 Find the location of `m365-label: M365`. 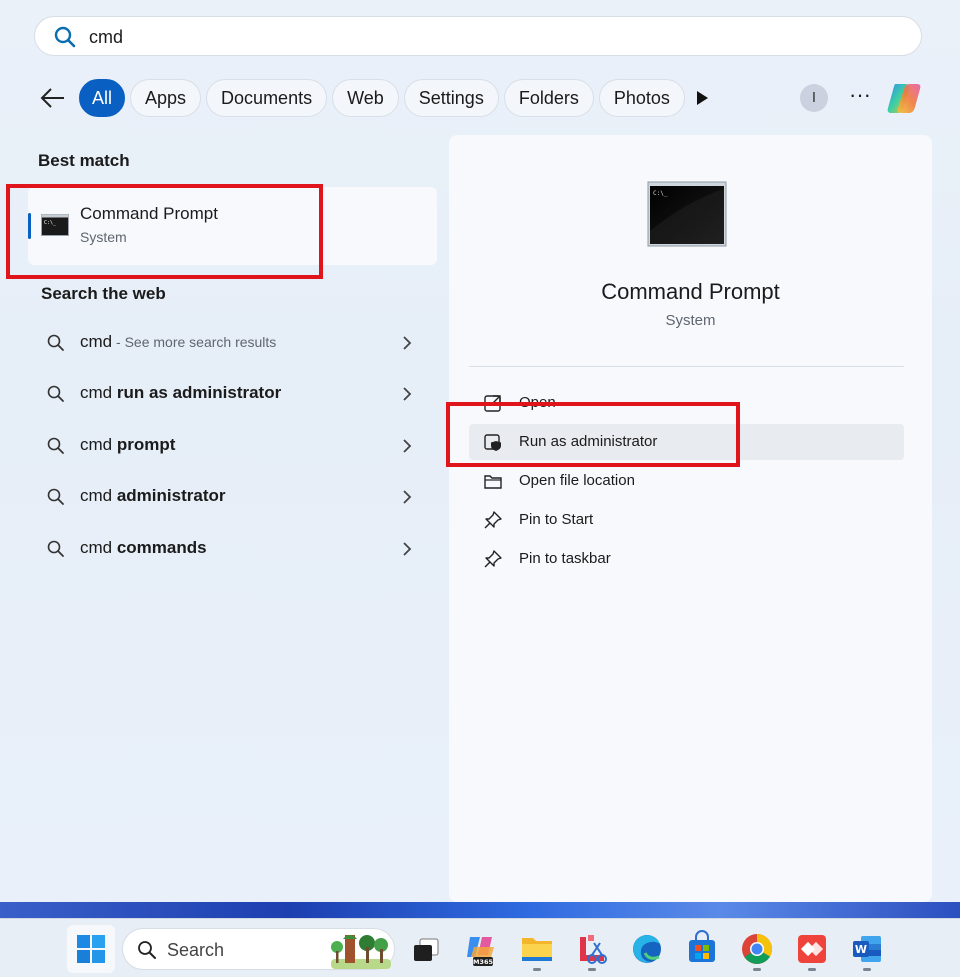

m365-label: M365 is located at coordinates (483, 962).